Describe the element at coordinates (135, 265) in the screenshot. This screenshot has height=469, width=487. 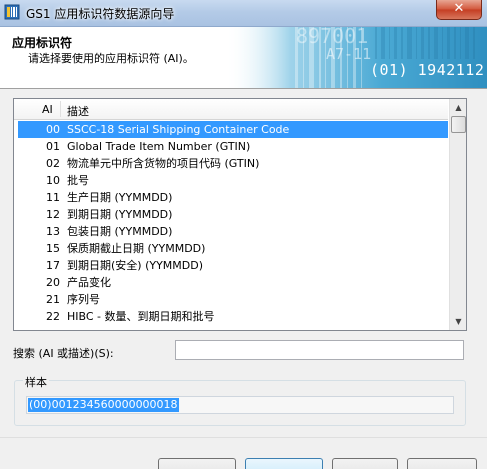
I see `row-description: 到期日期(安全) (YYMMDD)` at that location.